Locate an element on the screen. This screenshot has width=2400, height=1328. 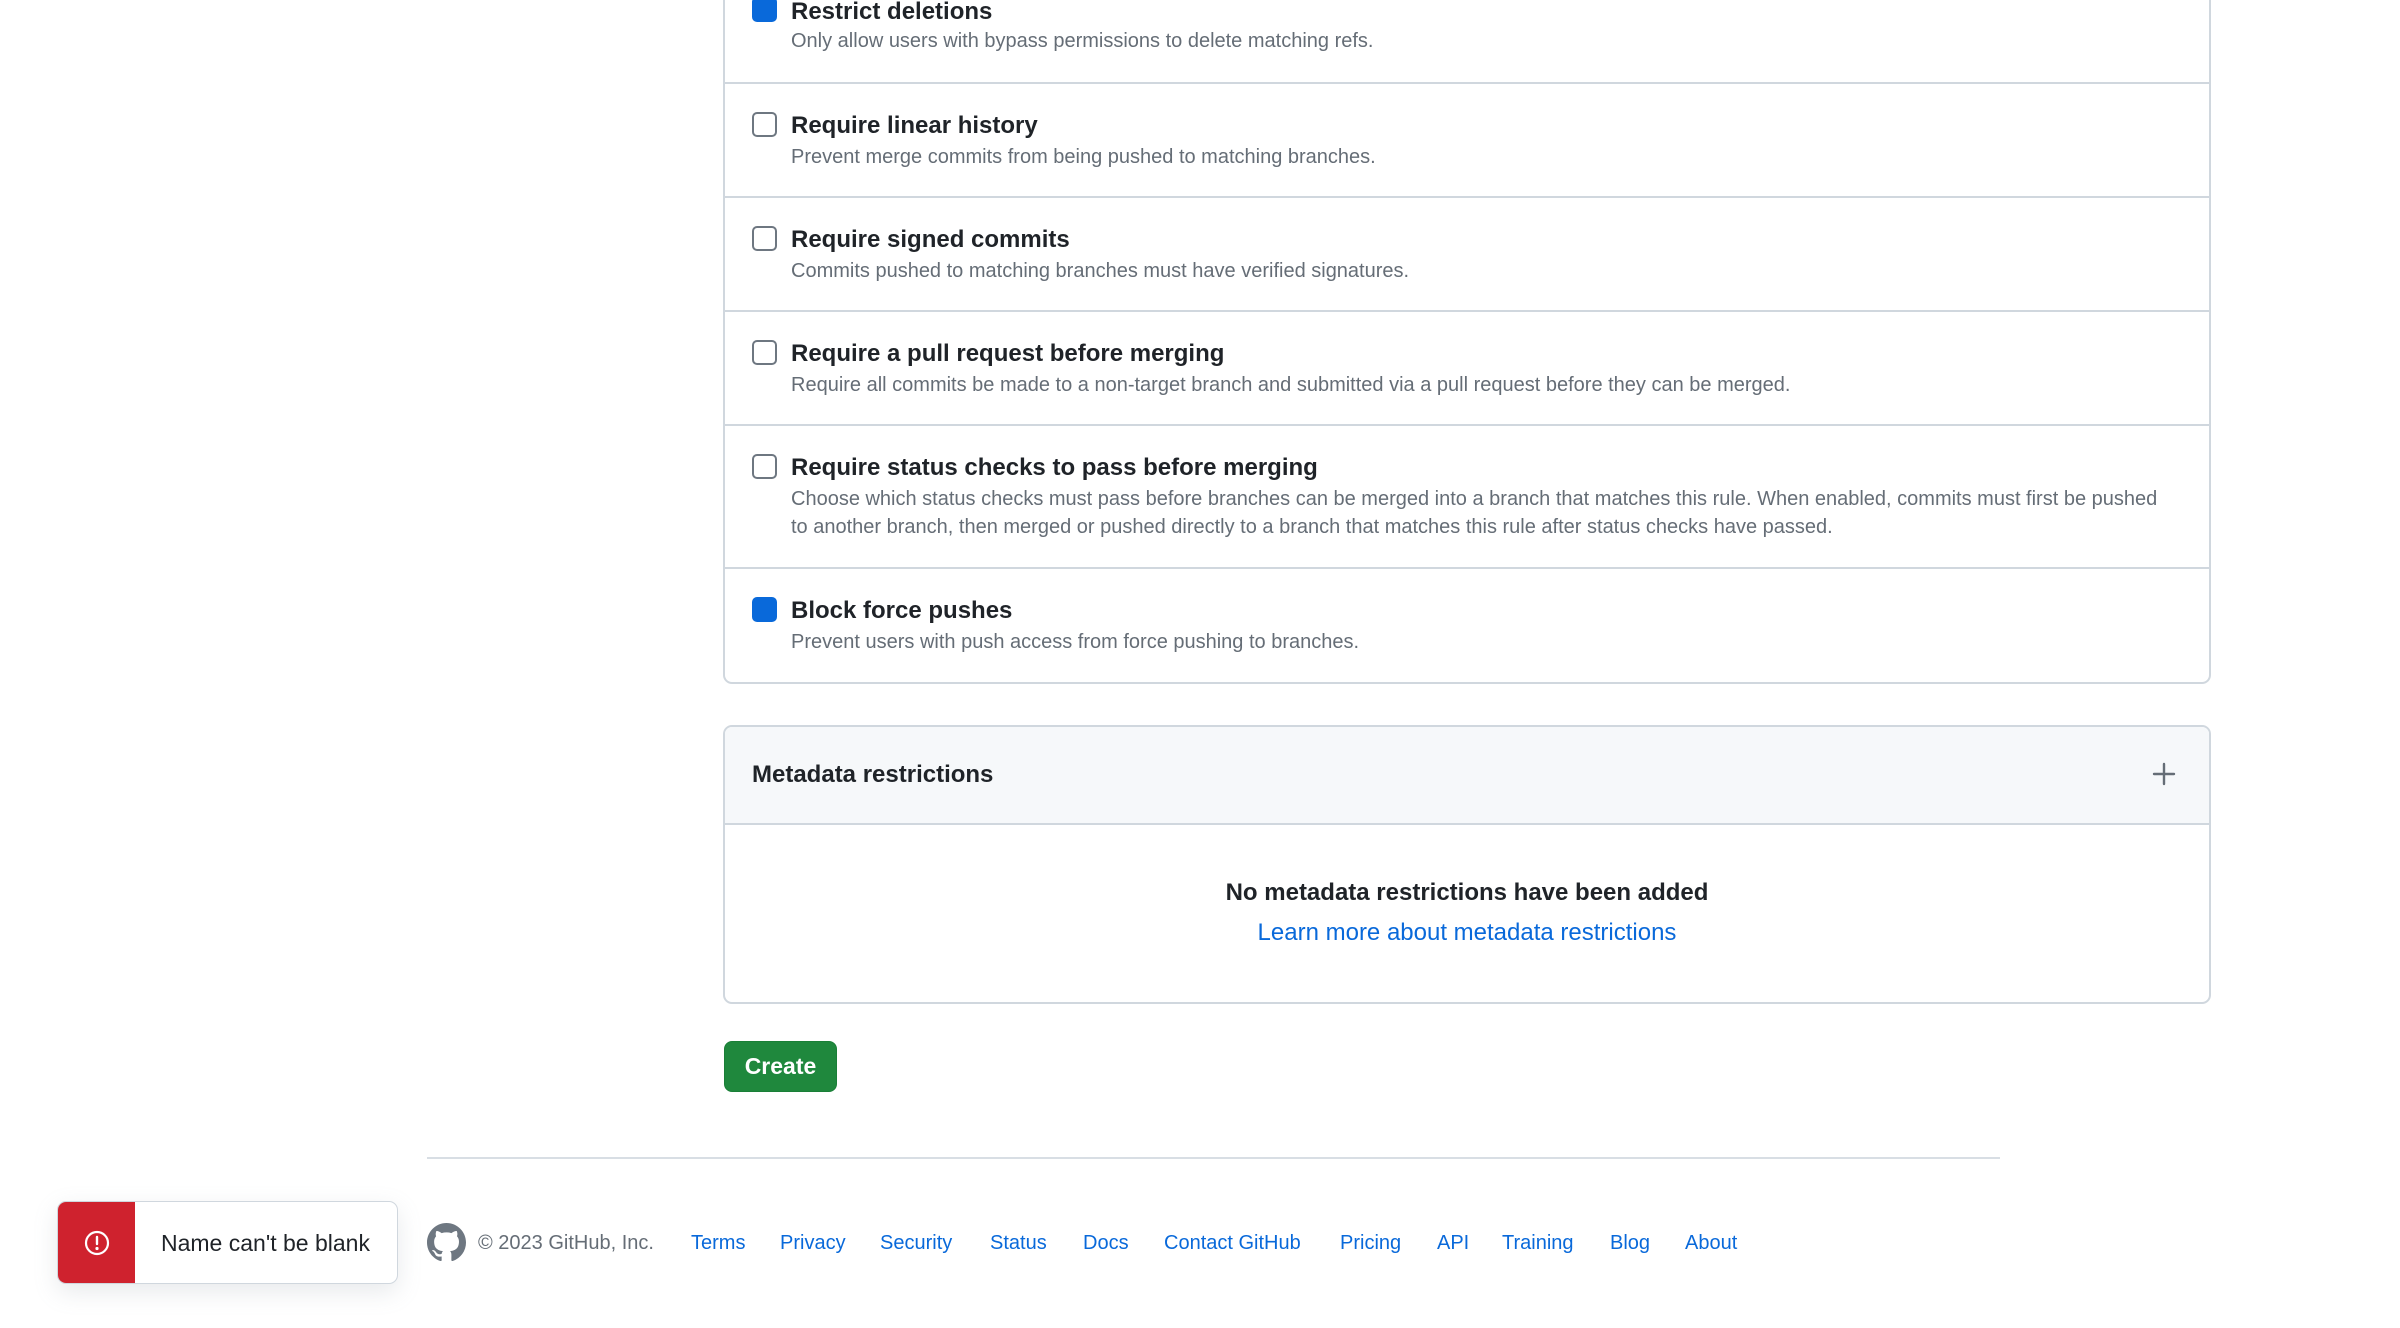
toast-icon-container is located at coordinates (96, 1242).